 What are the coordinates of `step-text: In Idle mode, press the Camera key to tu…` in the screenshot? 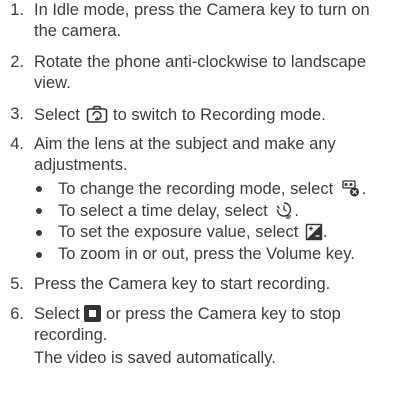 It's located at (226, 21).